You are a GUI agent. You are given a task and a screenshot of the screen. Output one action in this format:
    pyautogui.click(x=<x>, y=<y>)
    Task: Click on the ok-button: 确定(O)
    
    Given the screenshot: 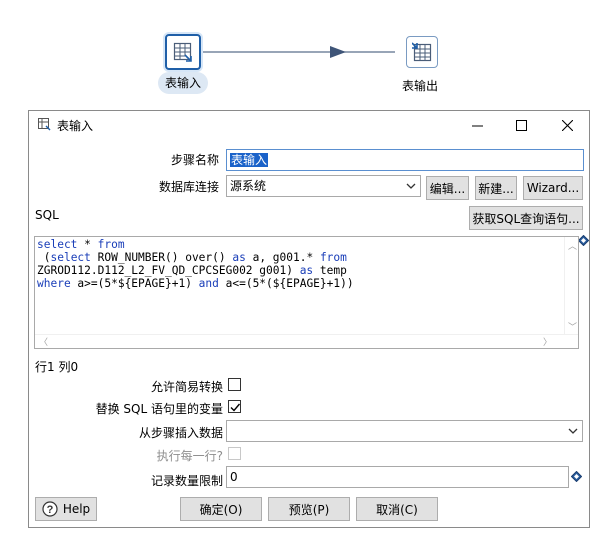 What is the action you would take?
    pyautogui.click(x=221, y=509)
    